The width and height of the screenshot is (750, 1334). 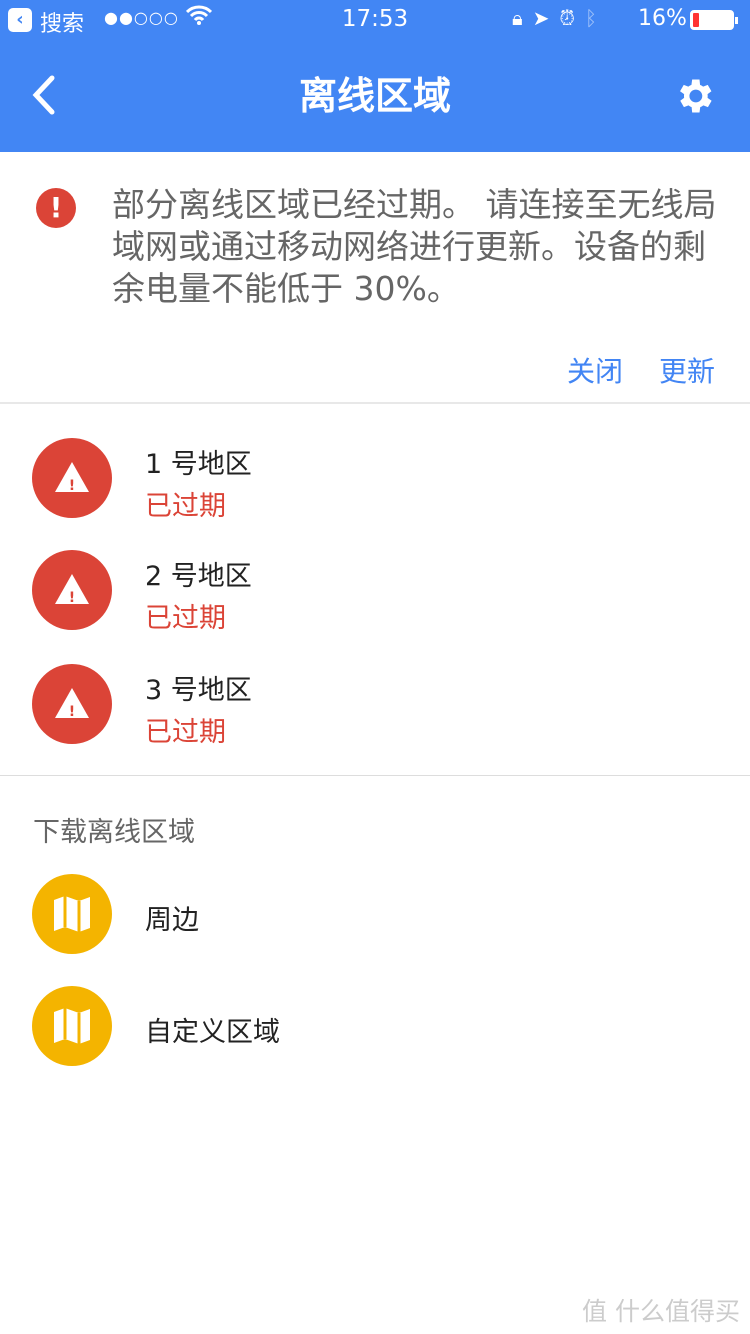 I want to click on region-item: ! 1 号地区 已过期, so click(x=375, y=478).